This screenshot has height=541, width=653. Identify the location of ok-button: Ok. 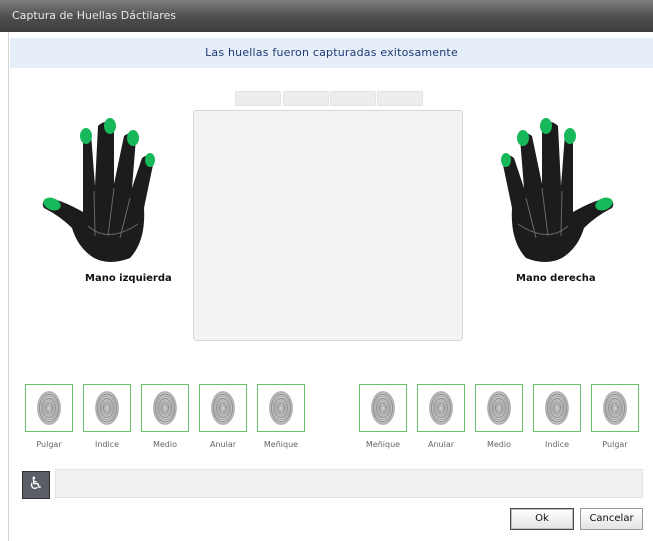
(542, 519).